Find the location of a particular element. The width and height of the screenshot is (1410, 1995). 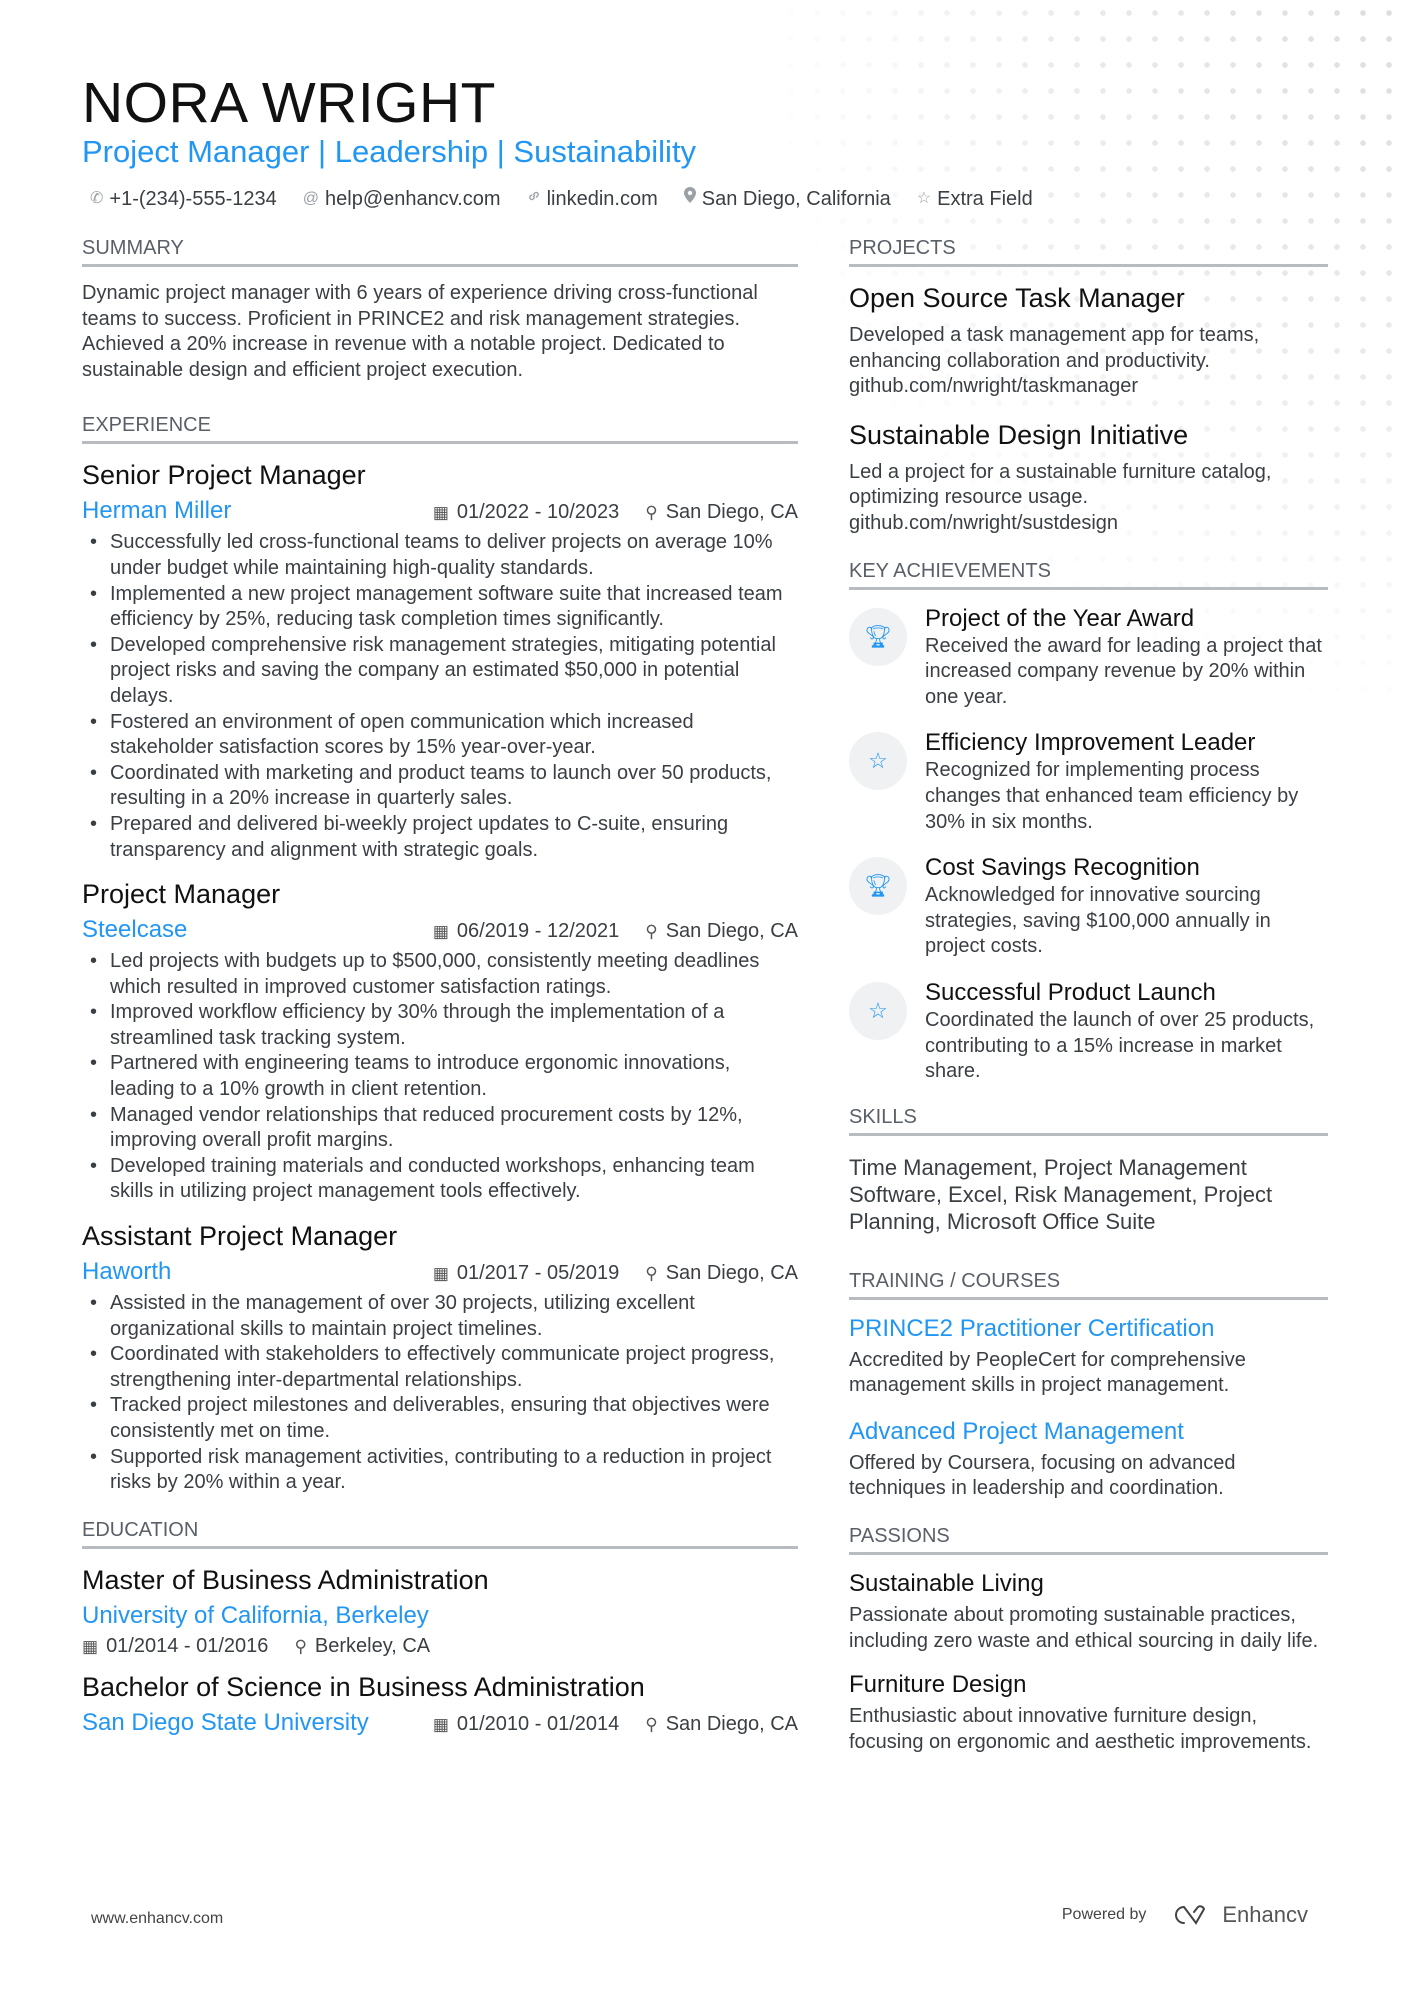

school: University of California, Berkeley is located at coordinates (440, 1616).